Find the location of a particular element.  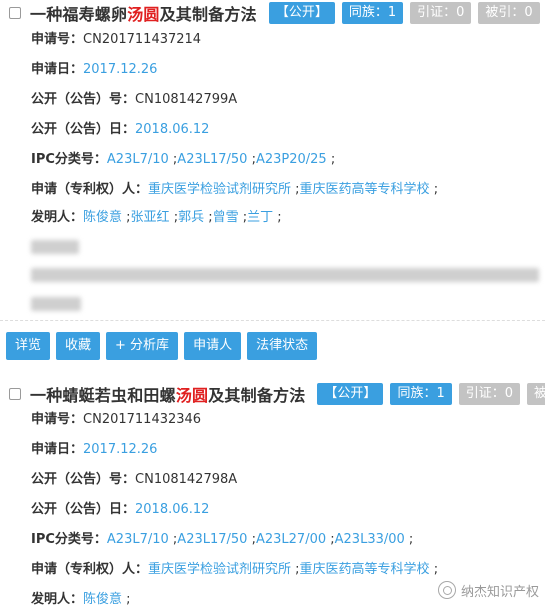

legal-status-button: 法律状态 is located at coordinates (282, 346).